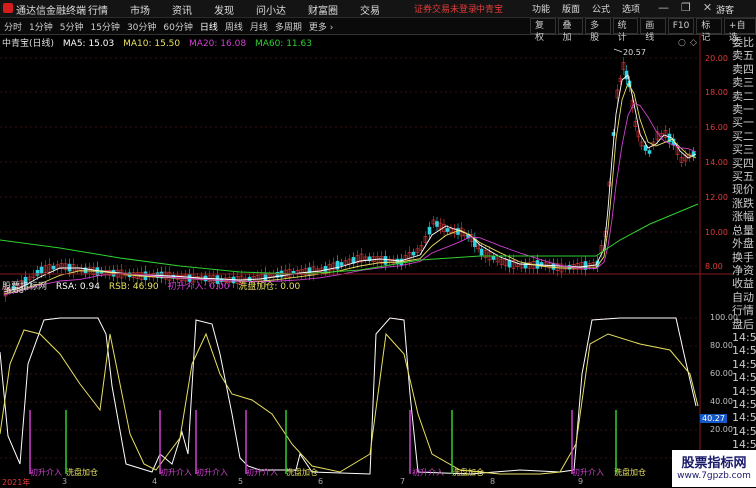 The height and width of the screenshot is (488, 756). I want to click on date-tick: 4, so click(155, 481).